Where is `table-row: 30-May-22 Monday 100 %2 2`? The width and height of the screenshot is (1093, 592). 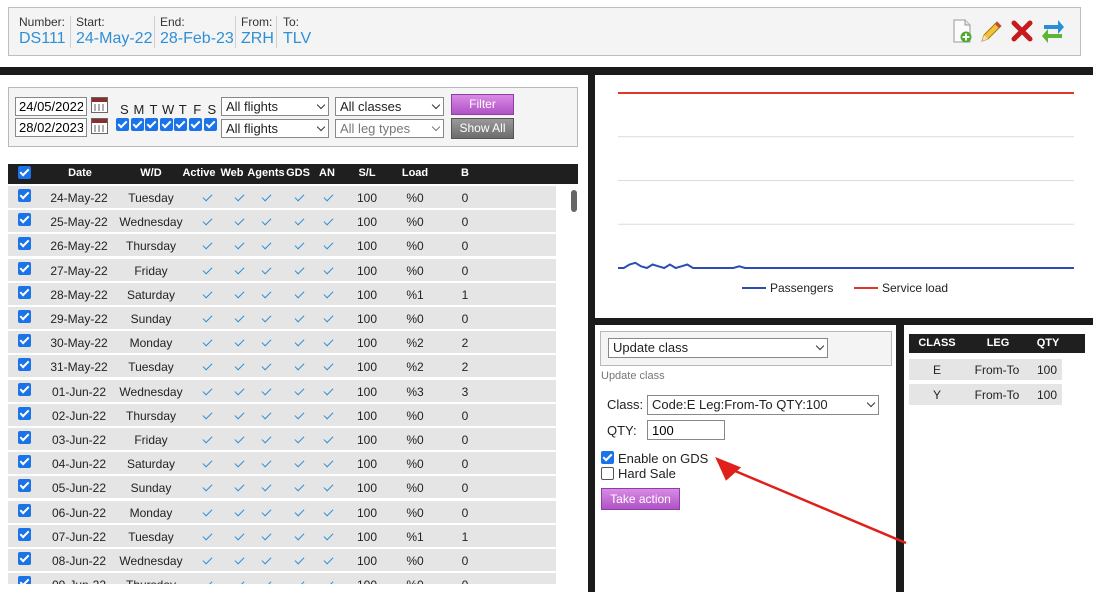
table-row: 30-May-22 Monday 100 %2 2 is located at coordinates (282, 342).